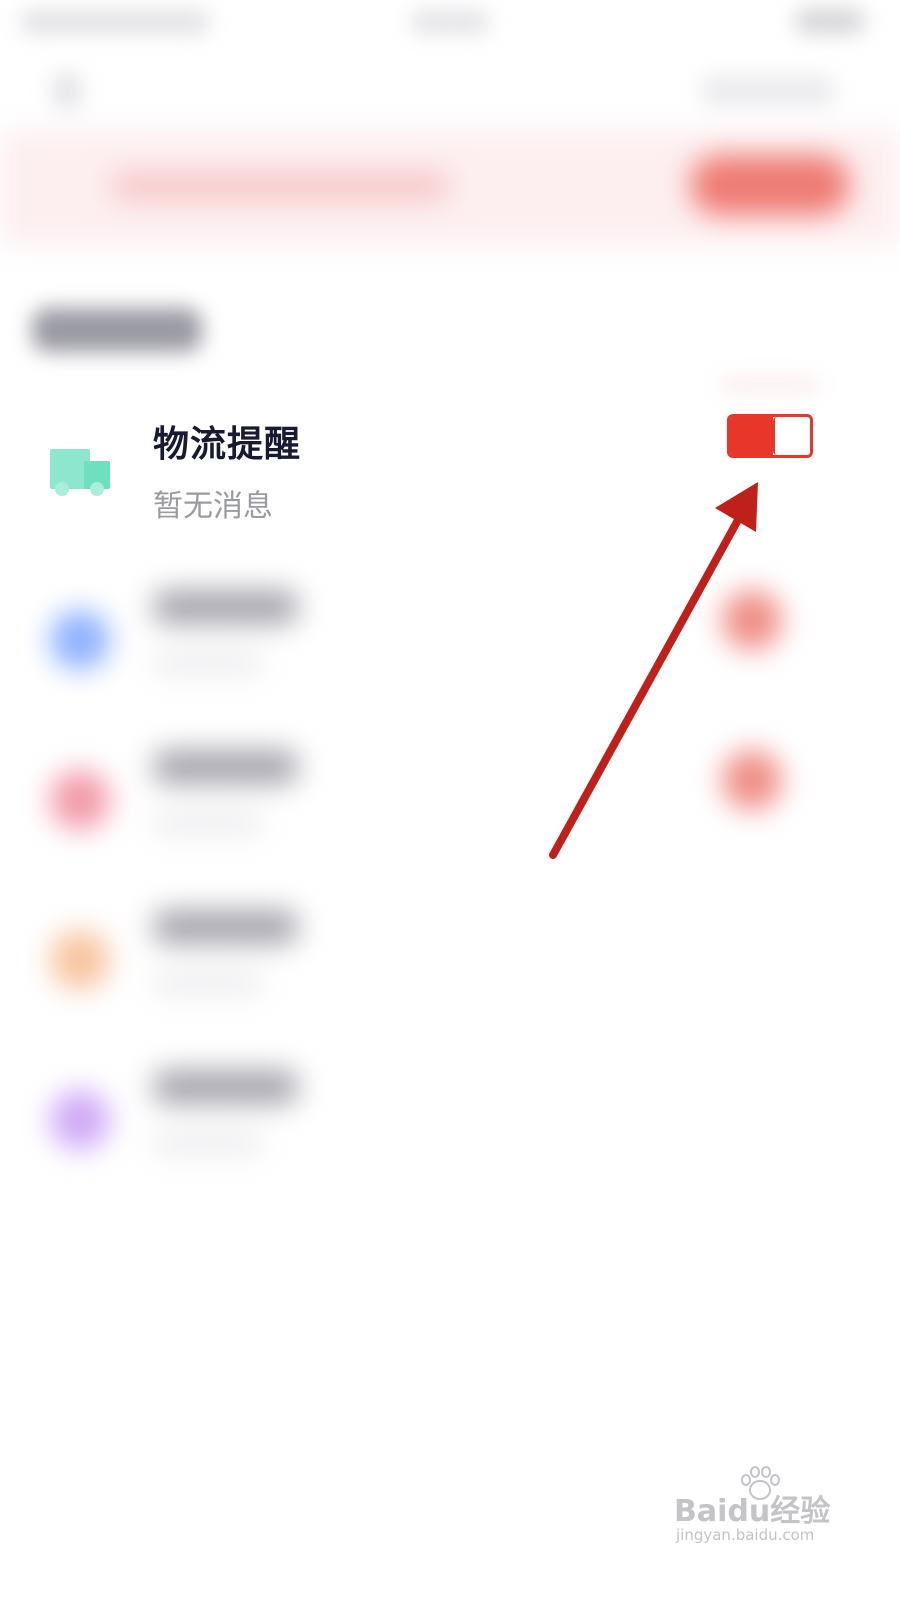 Image resolution: width=900 pixels, height=1600 pixels. Describe the element at coordinates (80, 472) in the screenshot. I see `truck-icon` at that location.